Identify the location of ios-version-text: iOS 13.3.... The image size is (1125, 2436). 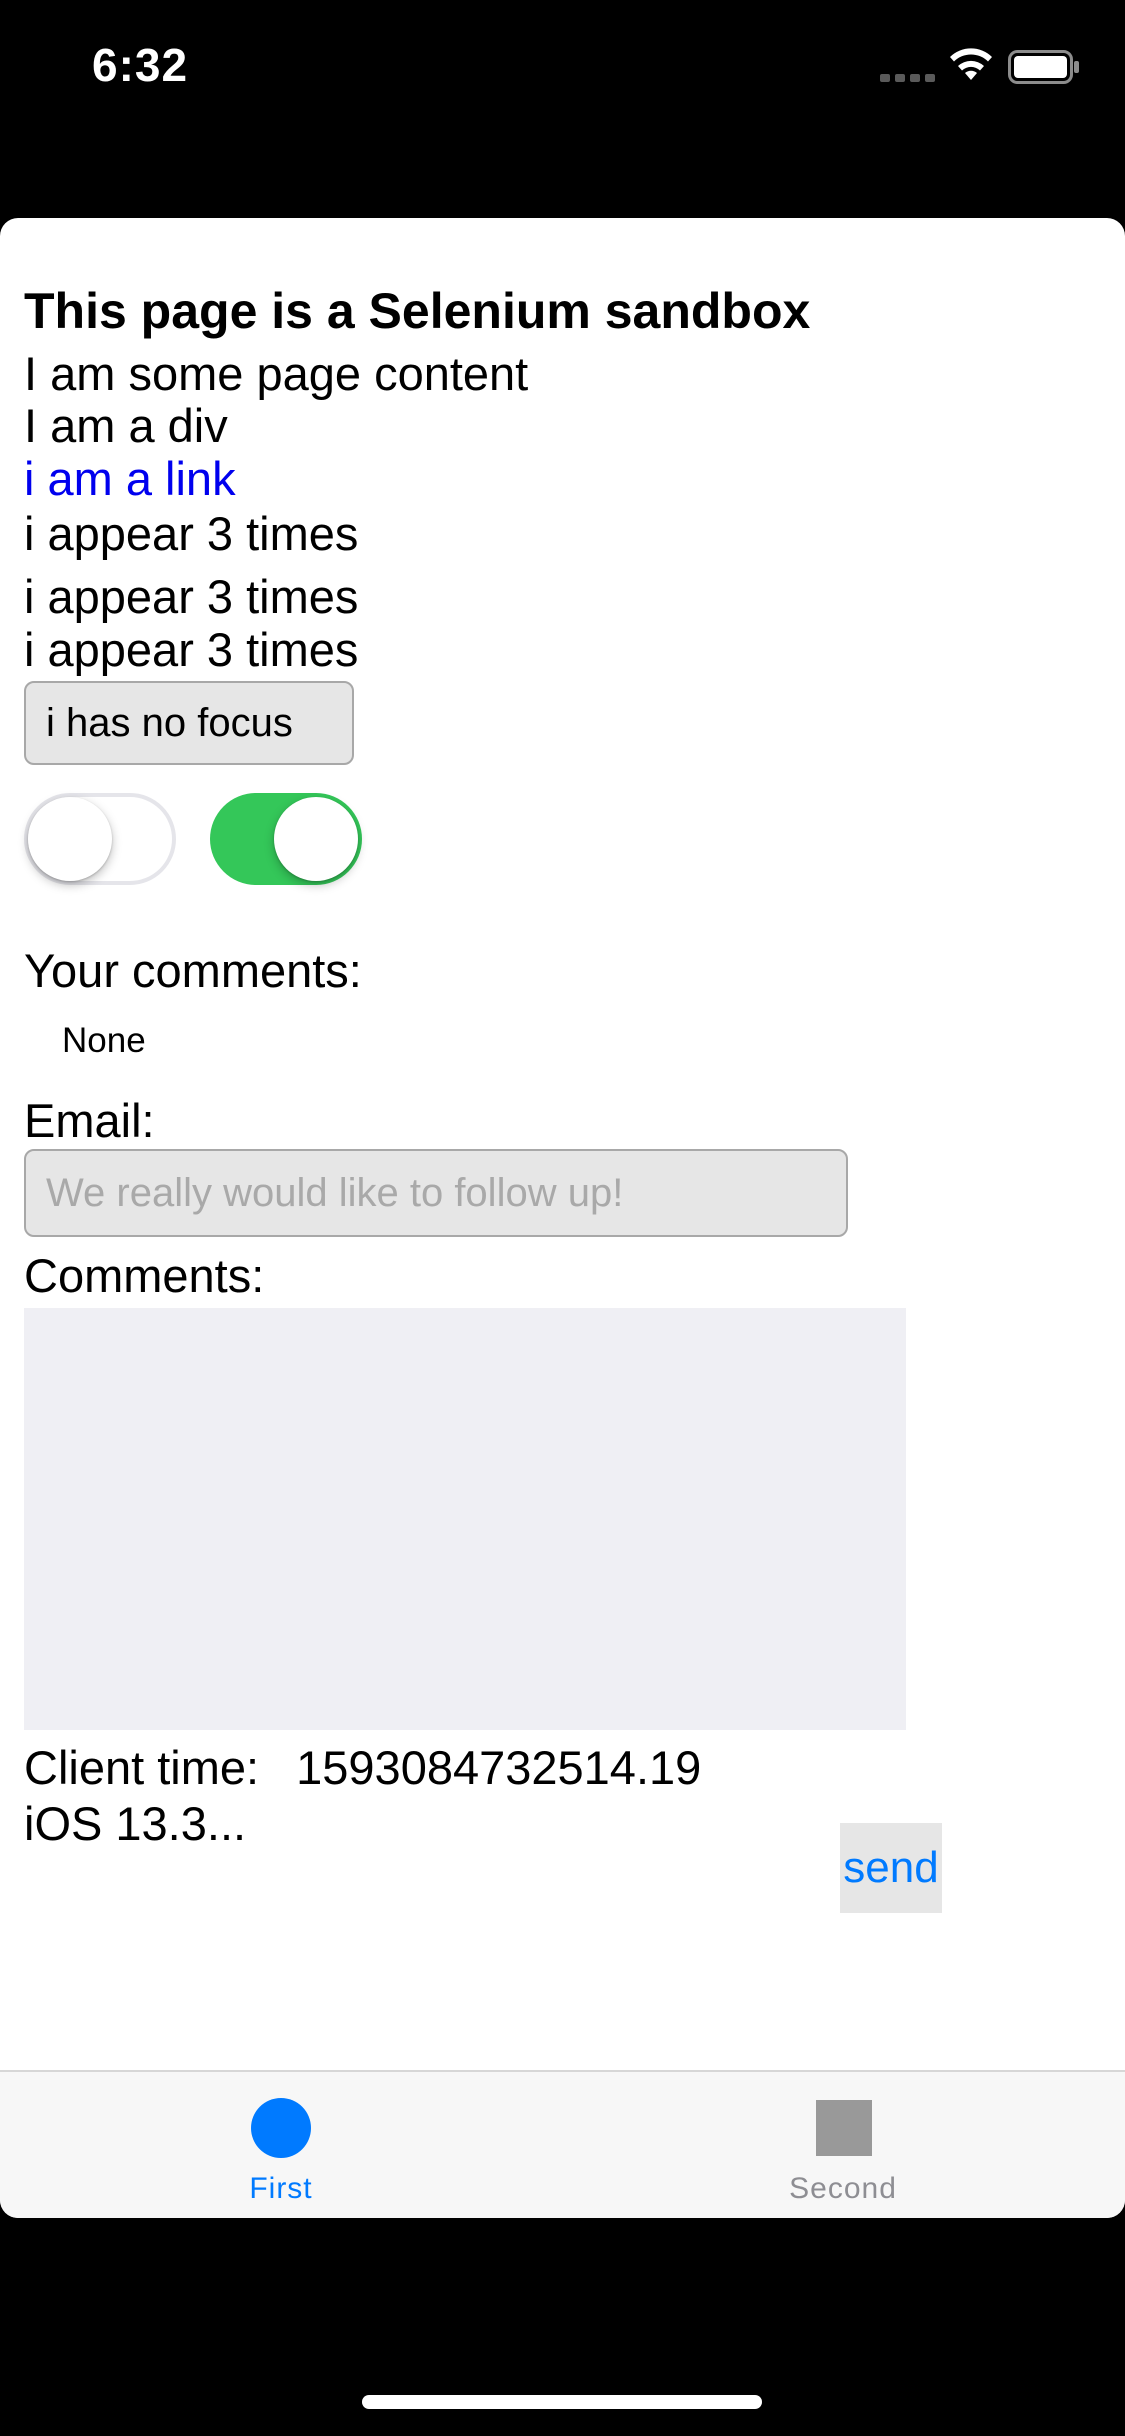
(135, 1823).